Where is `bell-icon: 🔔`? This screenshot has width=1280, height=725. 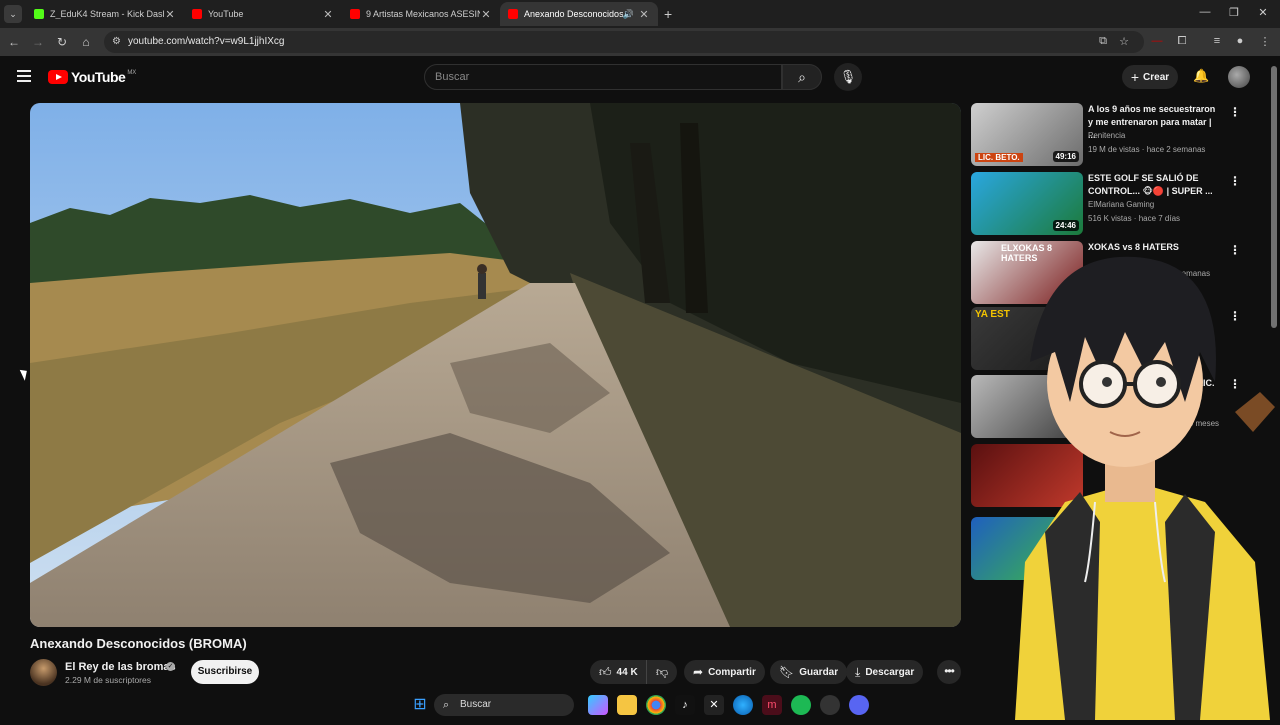
bell-icon: 🔔 is located at coordinates (1201, 76).